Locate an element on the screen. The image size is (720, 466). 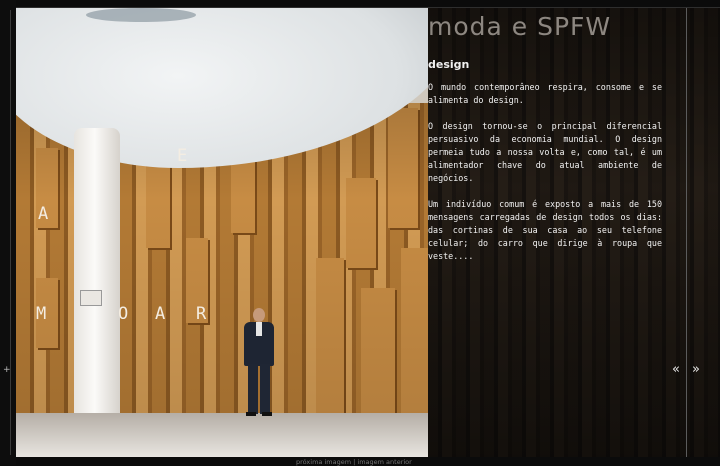
wall-letter: O is located at coordinates (123, 314).